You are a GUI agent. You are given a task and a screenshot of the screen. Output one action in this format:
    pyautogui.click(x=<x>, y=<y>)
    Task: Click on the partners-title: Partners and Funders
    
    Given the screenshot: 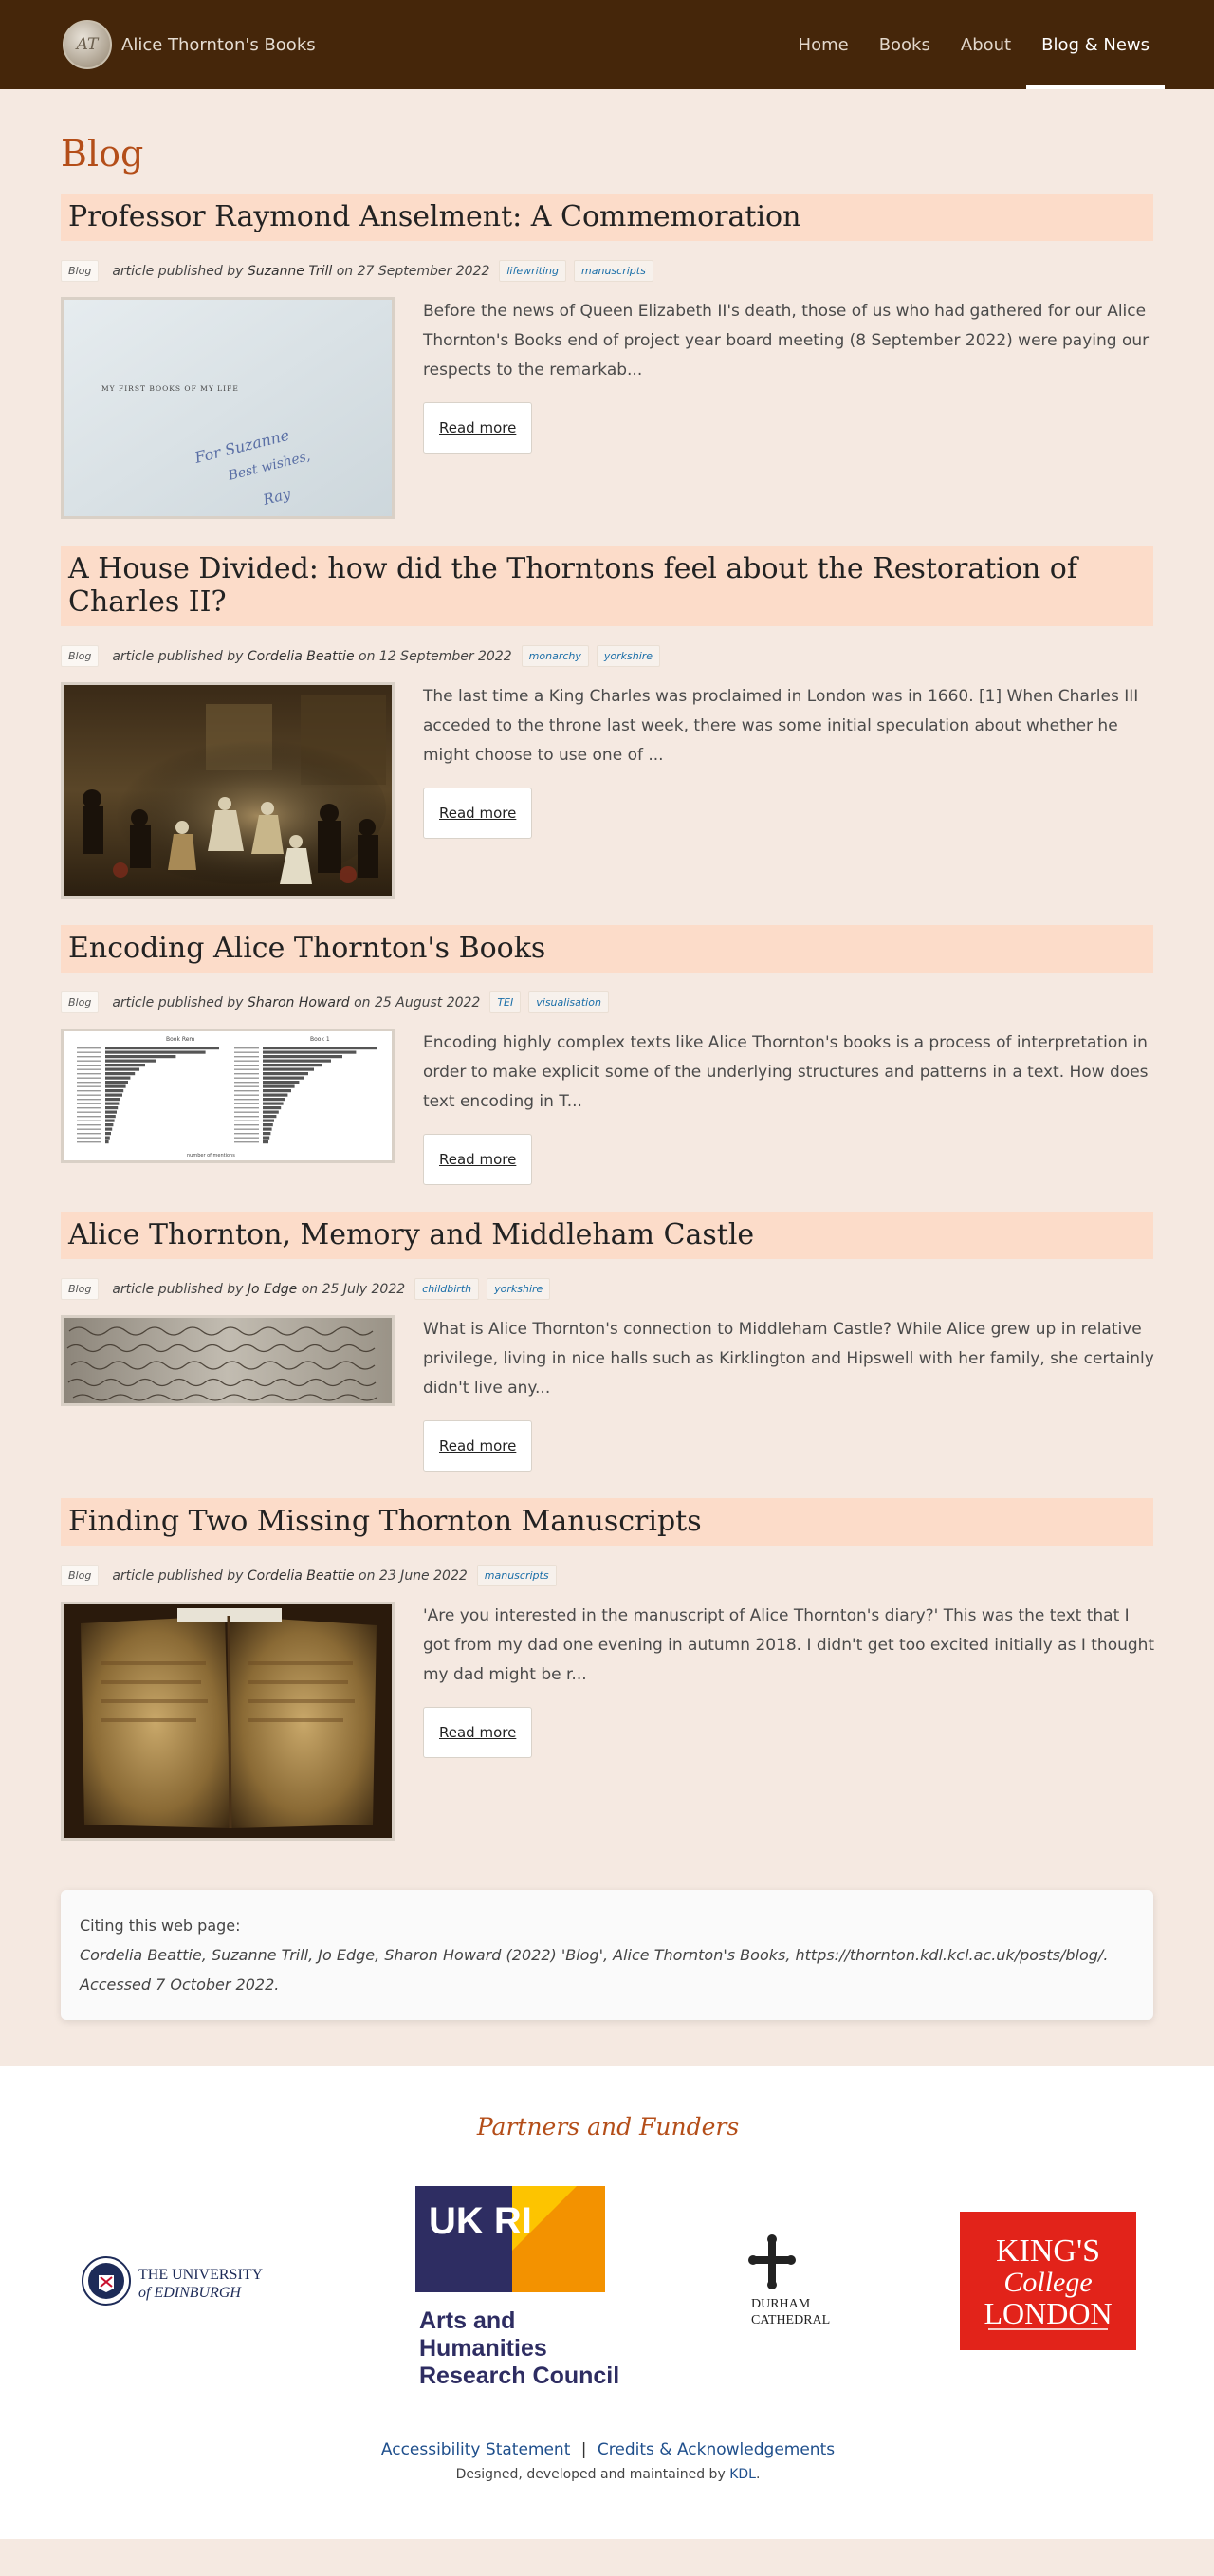 What is the action you would take?
    pyautogui.click(x=608, y=2126)
    